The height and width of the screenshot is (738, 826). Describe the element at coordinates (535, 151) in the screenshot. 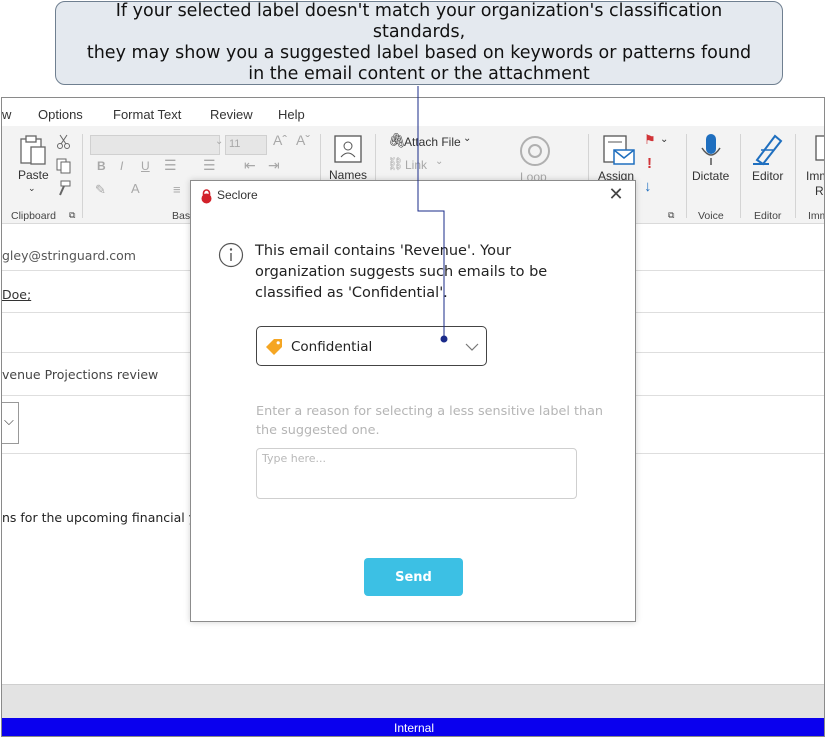

I see `loop-icon` at that location.